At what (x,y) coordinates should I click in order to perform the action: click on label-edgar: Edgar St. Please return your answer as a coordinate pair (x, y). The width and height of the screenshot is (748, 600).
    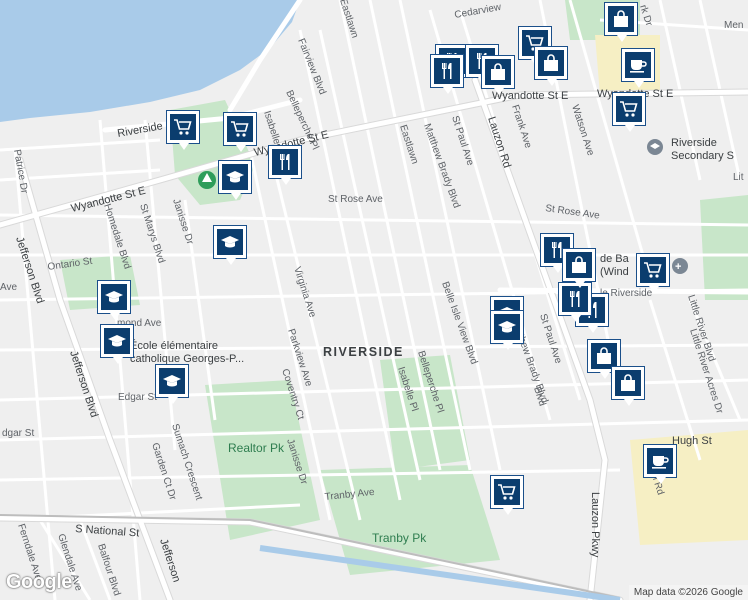
    Looking at the image, I should click on (137, 397).